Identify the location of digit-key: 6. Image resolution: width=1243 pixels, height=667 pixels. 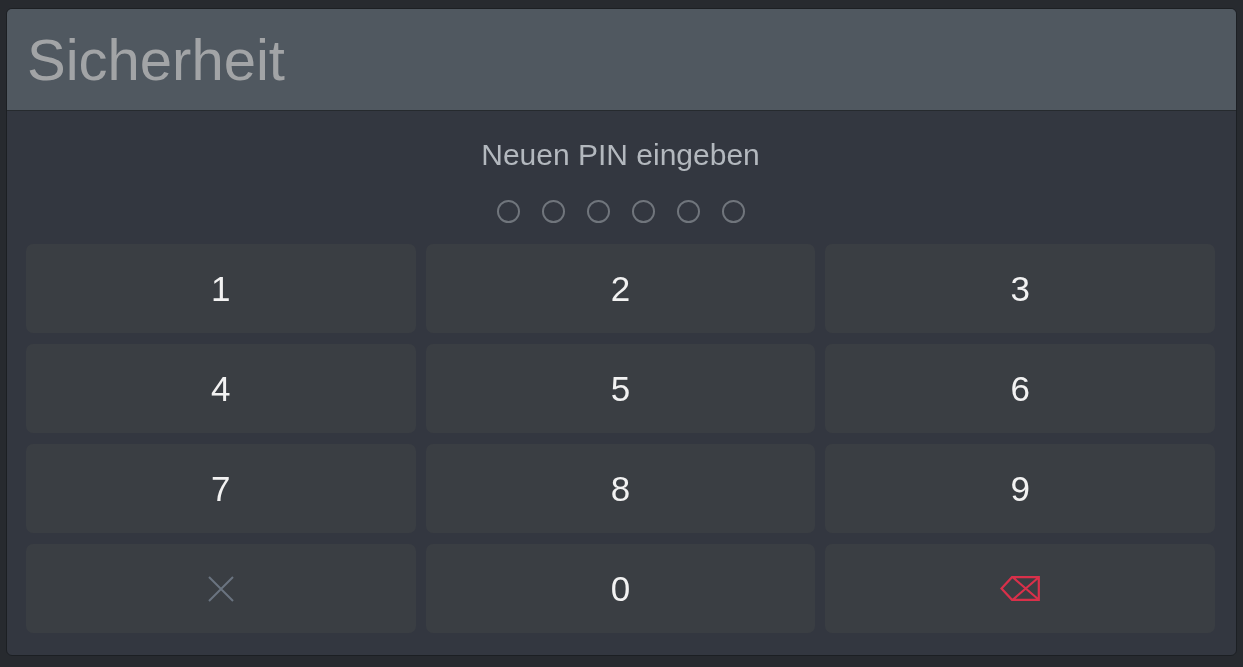
(1020, 388).